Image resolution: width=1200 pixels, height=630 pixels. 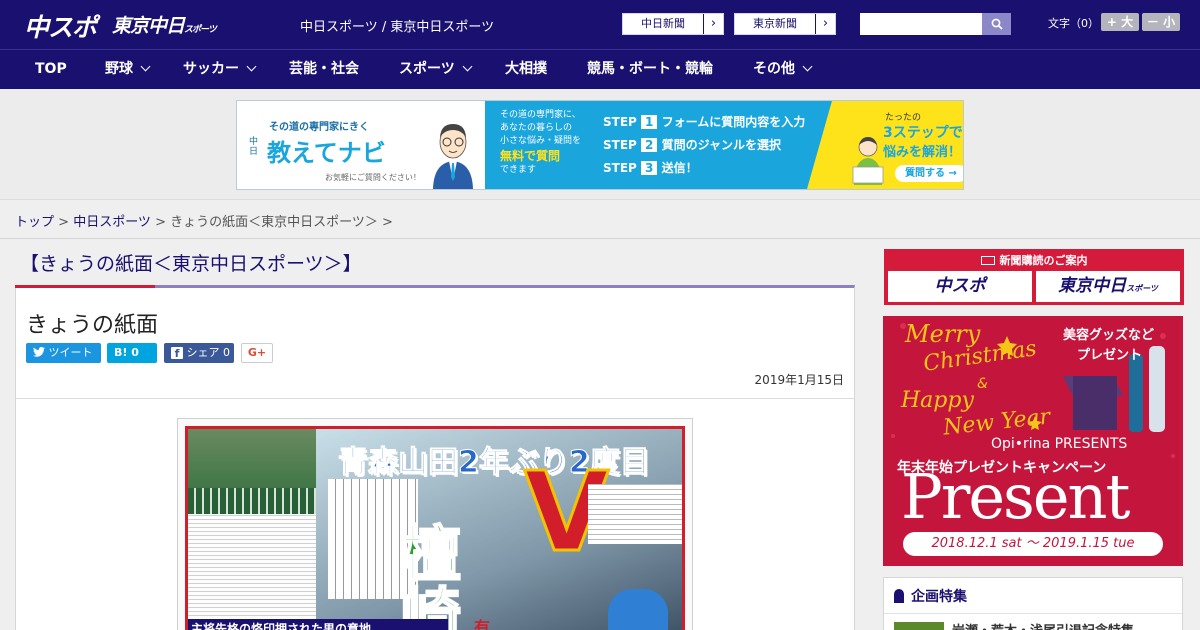 I want to click on facebook-share-button: f シェア 0, so click(x=199, y=353).